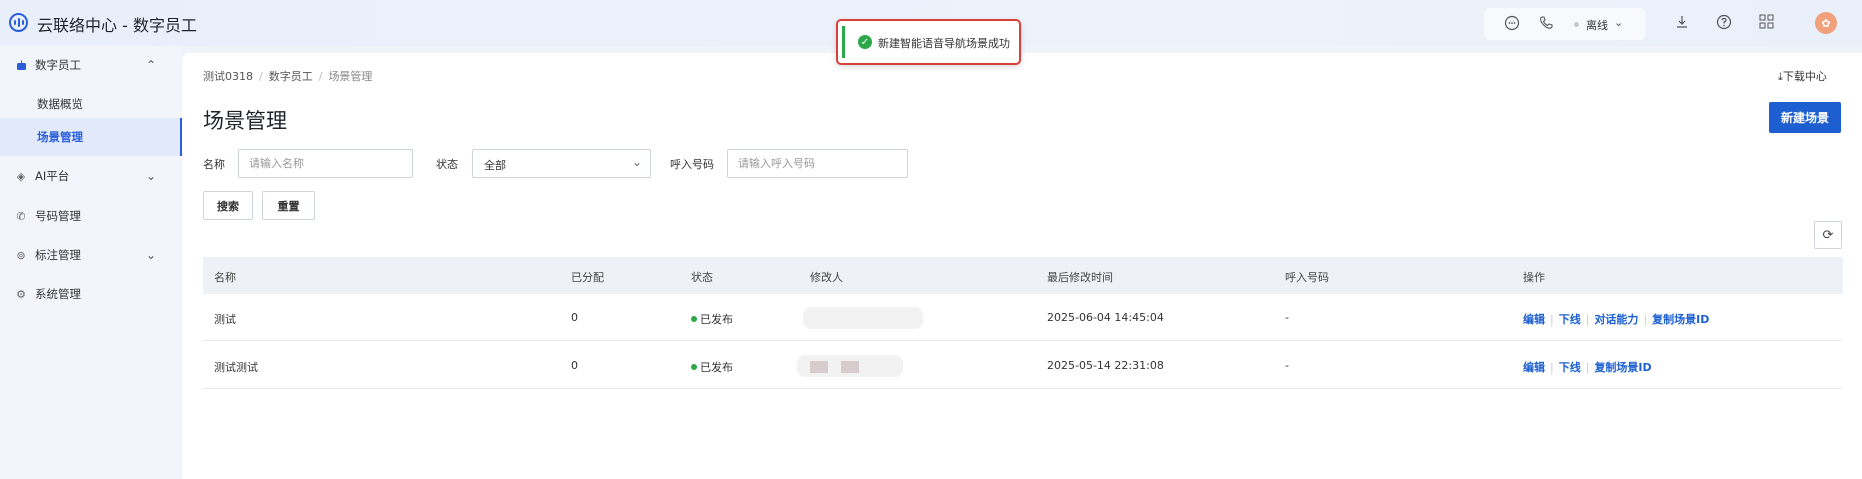 The width and height of the screenshot is (1862, 479). Describe the element at coordinates (843, 42) in the screenshot. I see `toast-accent-bar` at that location.